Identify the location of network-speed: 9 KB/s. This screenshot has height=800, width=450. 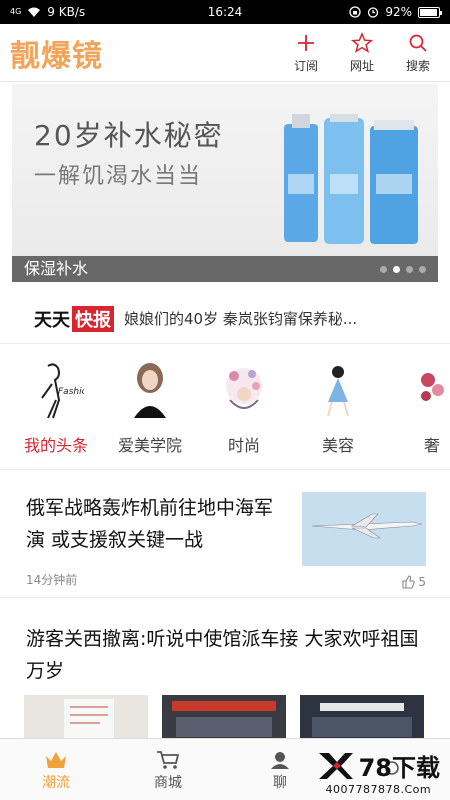
(66, 12).